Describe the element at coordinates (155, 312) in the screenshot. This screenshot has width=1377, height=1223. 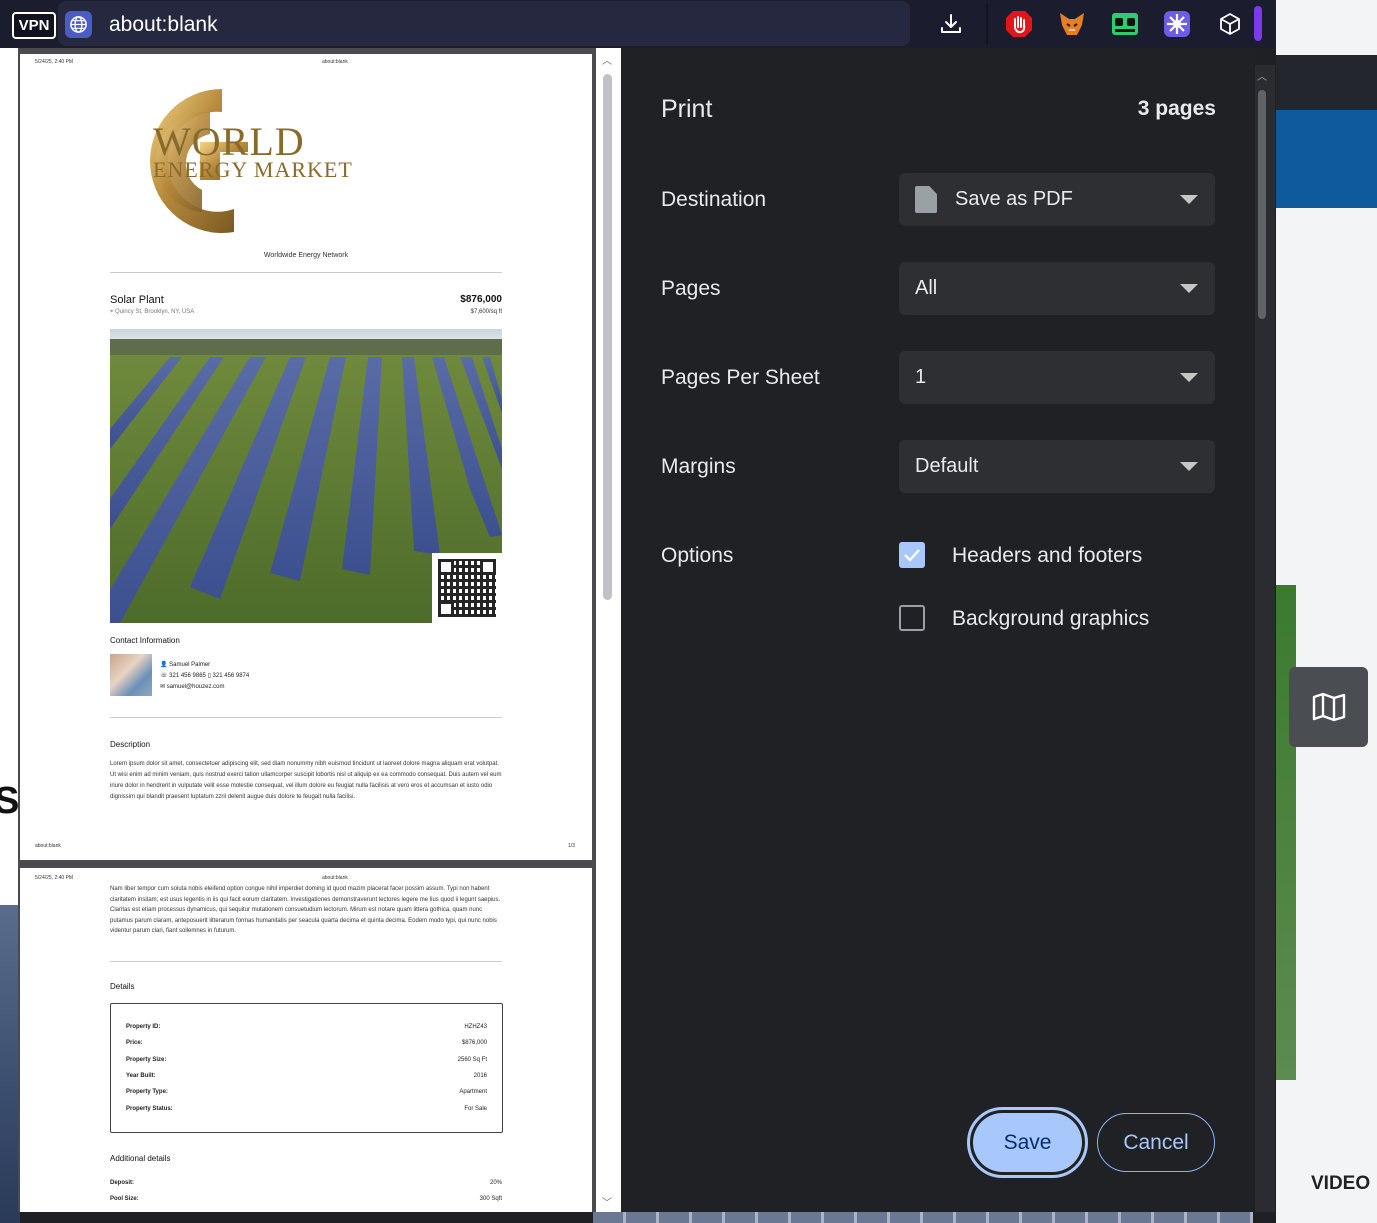
I see `listing-address-text: Quincy St, Brooklyn, NY, USA` at that location.